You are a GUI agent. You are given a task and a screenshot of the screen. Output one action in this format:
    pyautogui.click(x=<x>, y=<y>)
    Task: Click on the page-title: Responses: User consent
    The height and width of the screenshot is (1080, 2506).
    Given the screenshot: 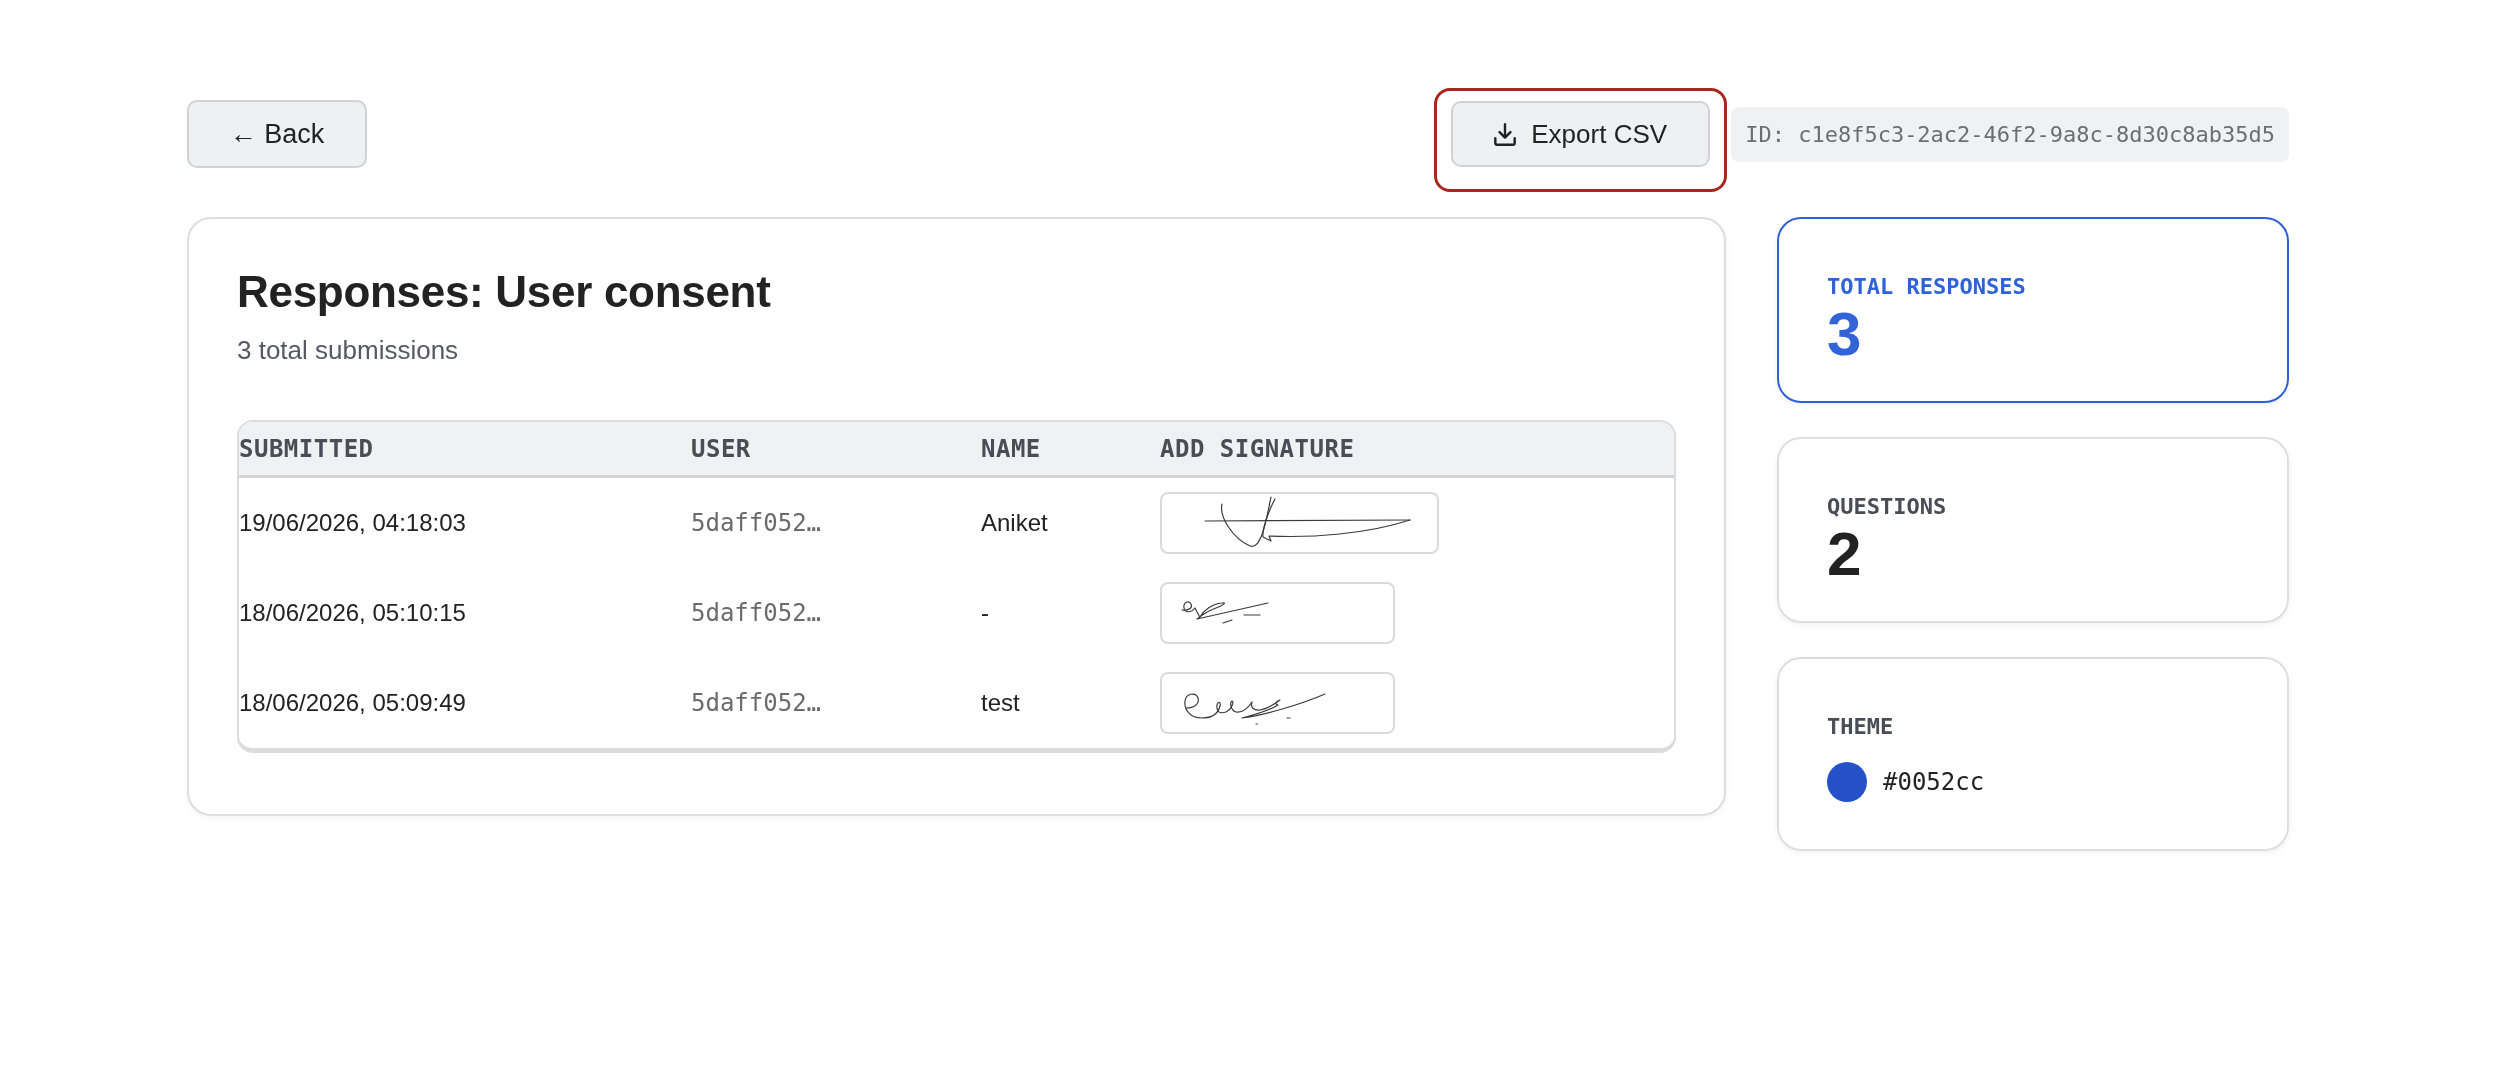 What is the action you would take?
    pyautogui.click(x=504, y=292)
    